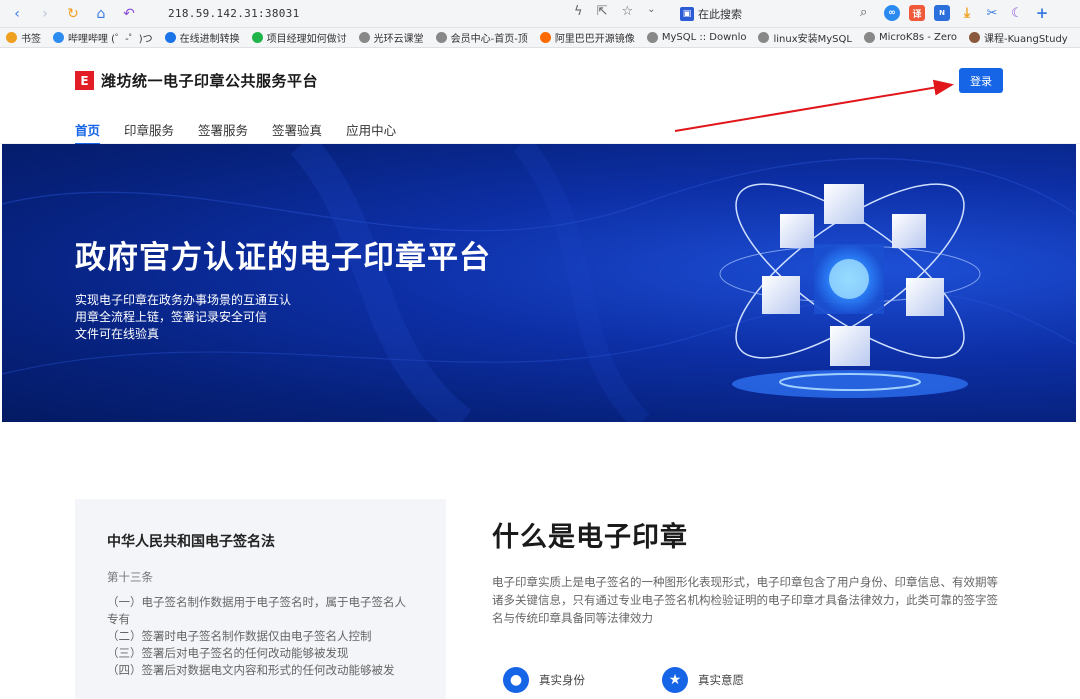 This screenshot has width=1080, height=699. What do you see at coordinates (627, 11) in the screenshot?
I see `star-bookmark-icon: ☆` at bounding box center [627, 11].